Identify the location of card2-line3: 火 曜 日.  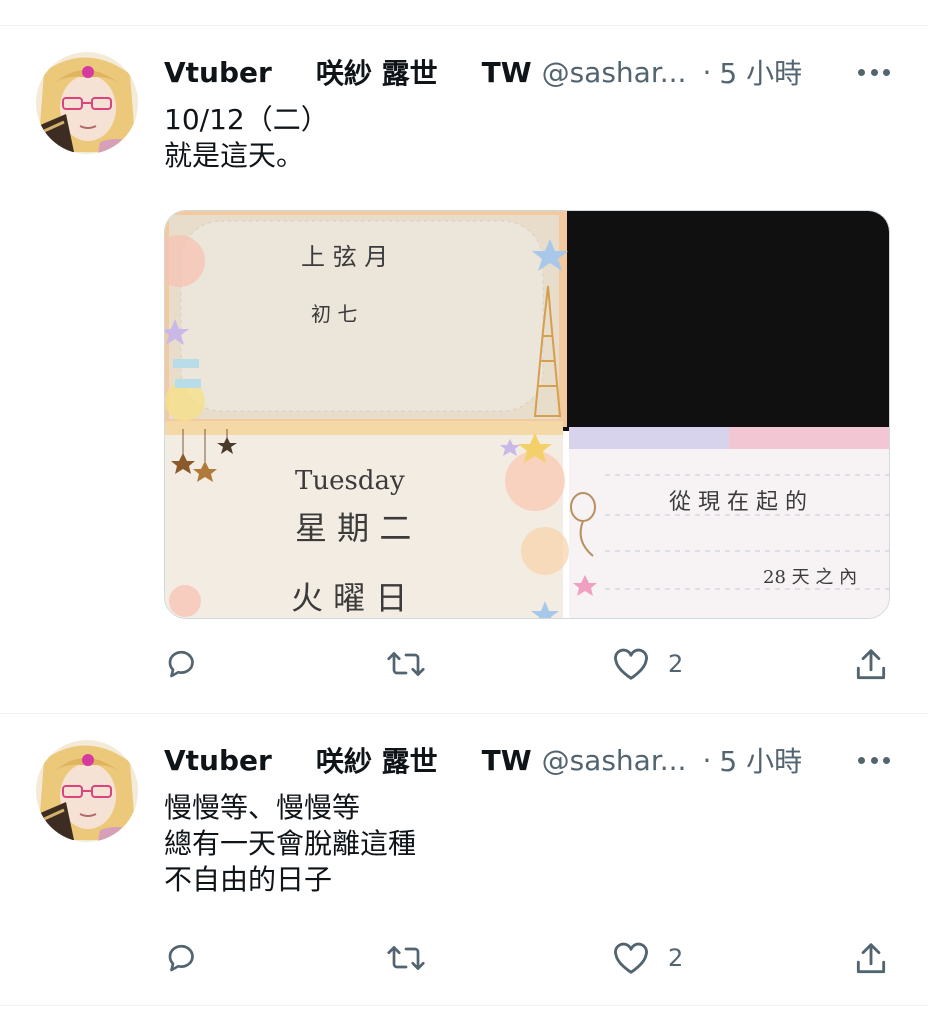
(349, 598).